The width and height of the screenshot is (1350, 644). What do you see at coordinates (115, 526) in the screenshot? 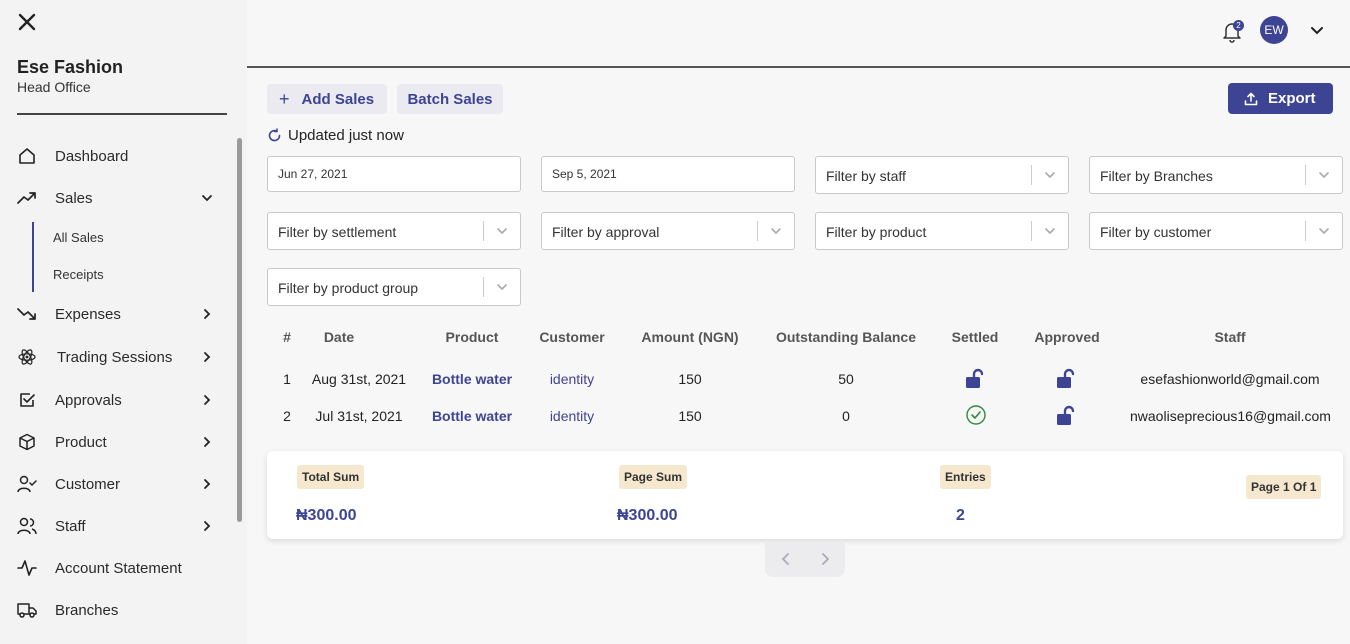
I see `sidebar-item-staff: Staff` at bounding box center [115, 526].